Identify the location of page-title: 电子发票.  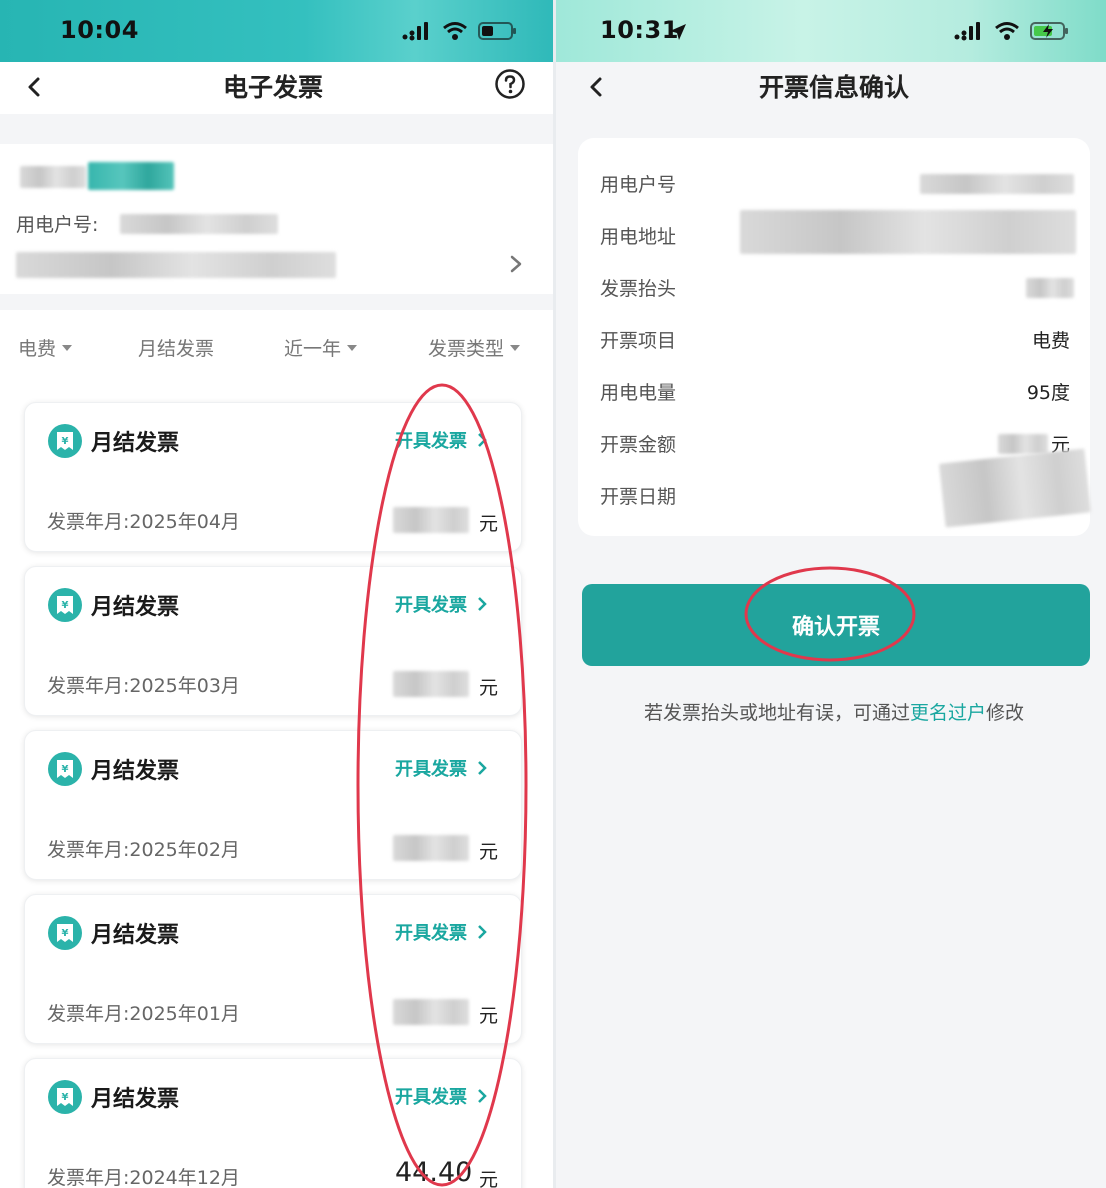
(272, 87).